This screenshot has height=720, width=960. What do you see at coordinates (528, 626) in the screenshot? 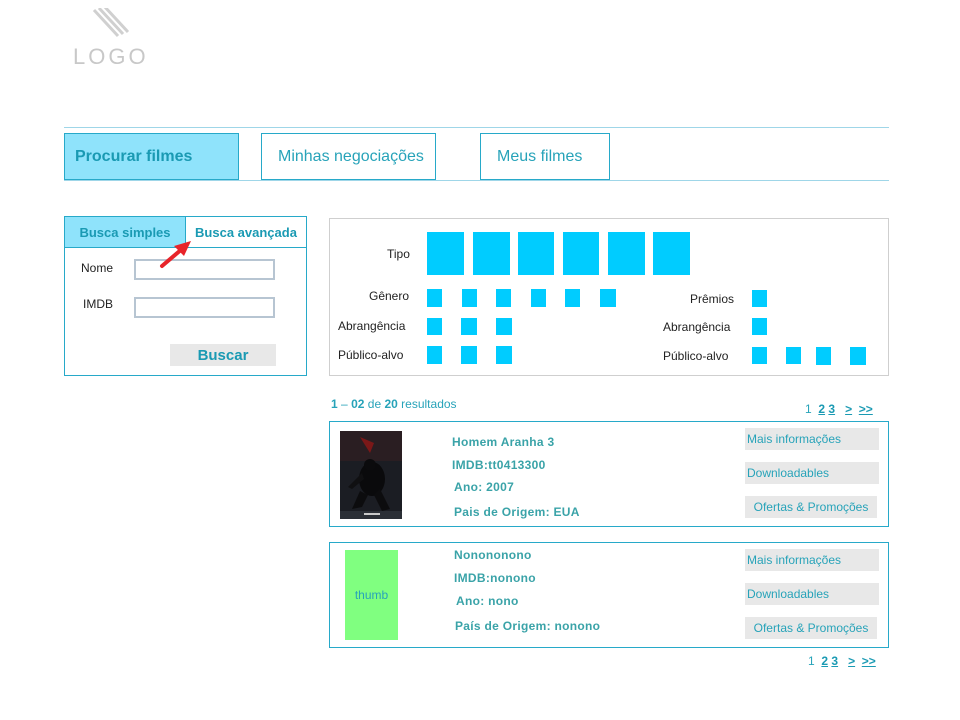
I see `movie-country: País de Origem: nonono` at bounding box center [528, 626].